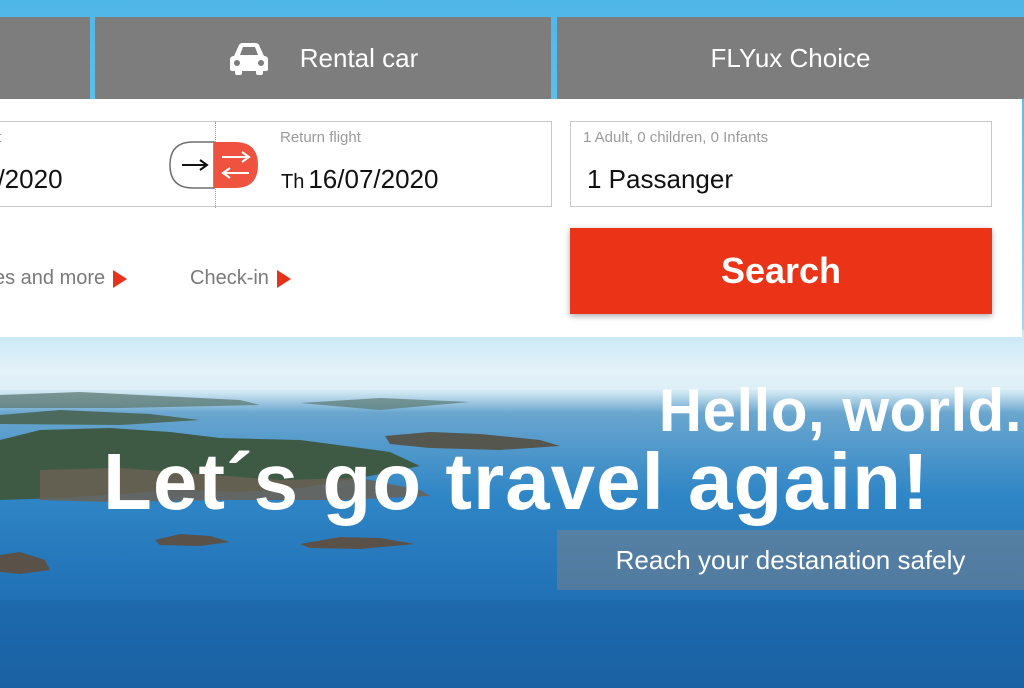 The height and width of the screenshot is (688, 1024). Describe the element at coordinates (276, 164) in the screenshot. I see `flight-dates-field: ht 7/2020 Return flight Th16/07/2020` at that location.